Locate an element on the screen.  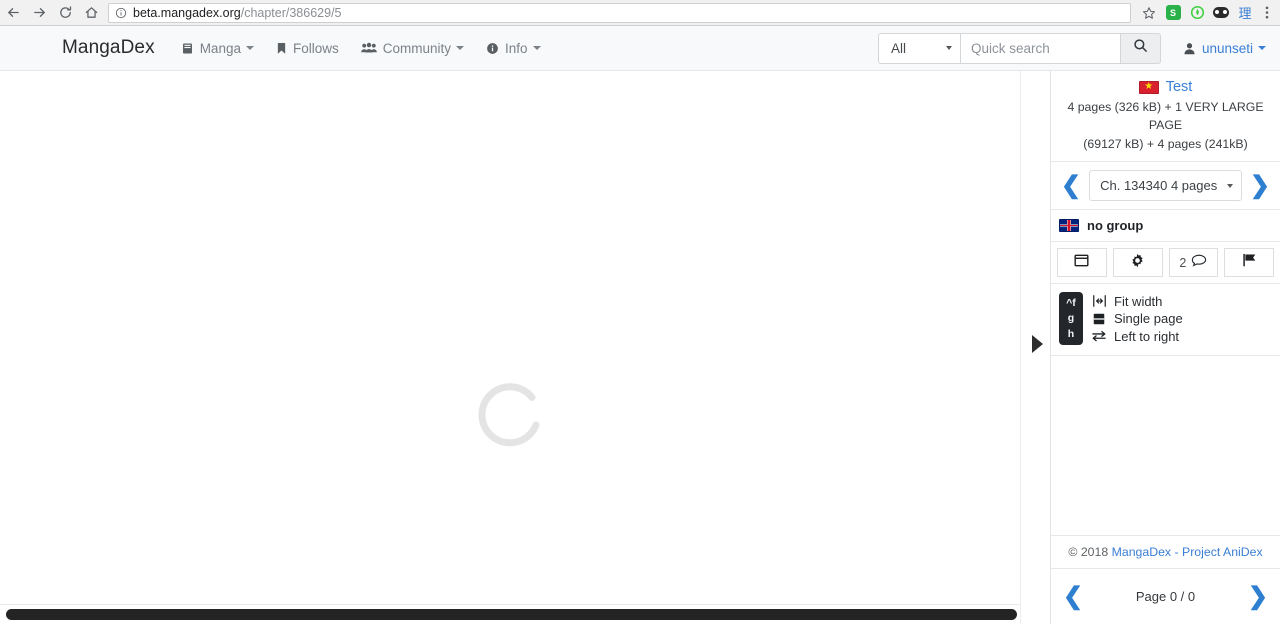
flag-uk-icon is located at coordinates (1069, 226).